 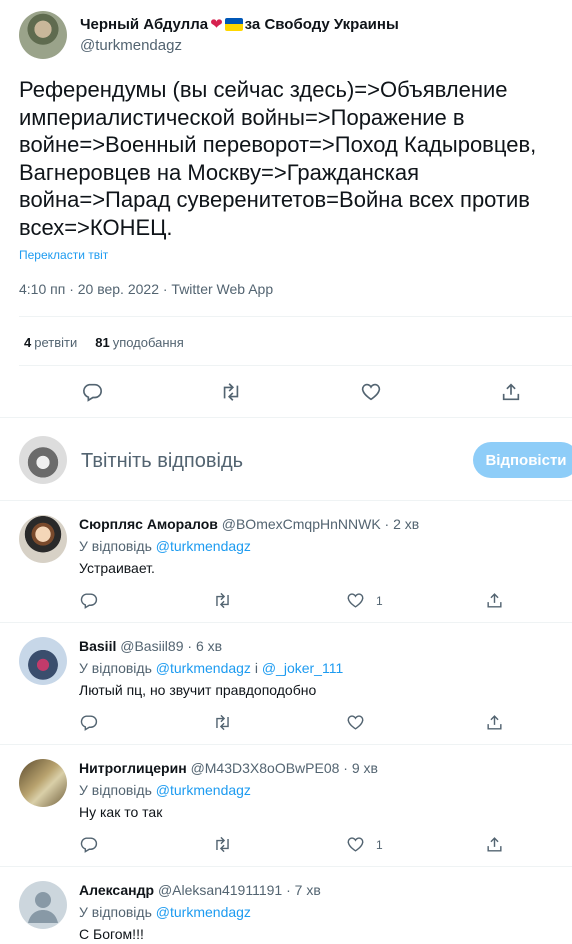 What do you see at coordinates (63, 255) in the screenshot?
I see `translate-tweet-link: Перекласти твіт` at bounding box center [63, 255].